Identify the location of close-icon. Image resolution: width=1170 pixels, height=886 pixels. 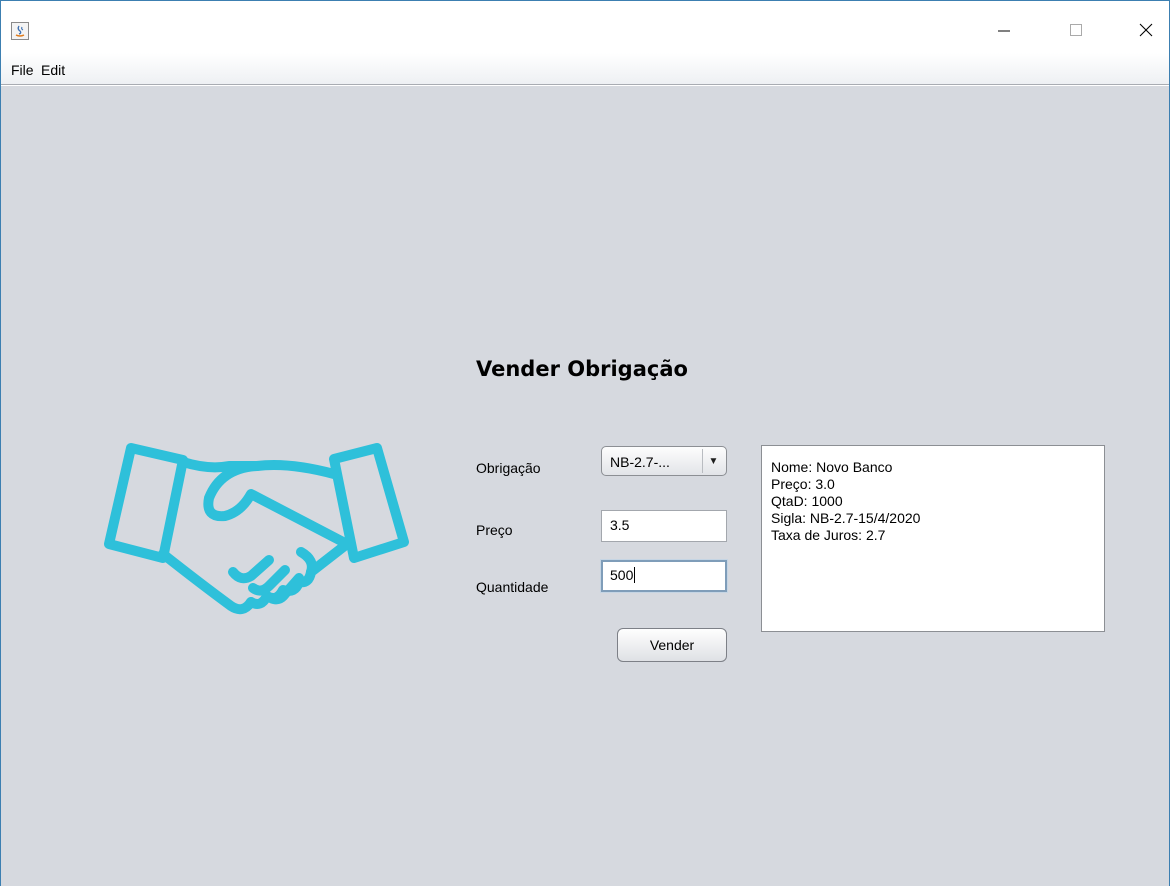
(1146, 30).